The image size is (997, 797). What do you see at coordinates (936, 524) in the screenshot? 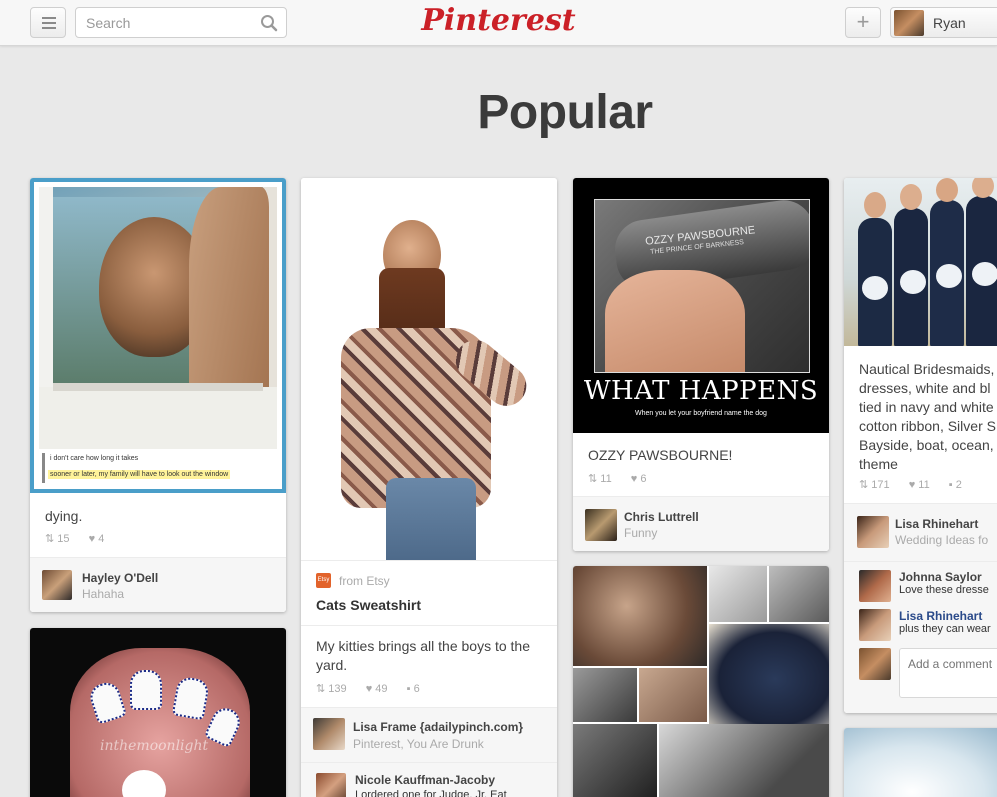
I see `pinner-name: Lisa Rhinehart` at bounding box center [936, 524].